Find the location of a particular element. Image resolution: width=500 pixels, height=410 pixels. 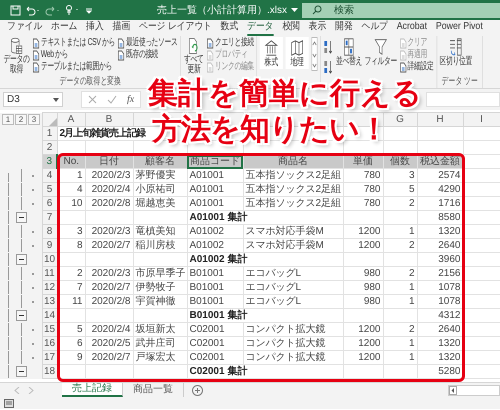

outline-level-button: 1 is located at coordinates (8, 119).